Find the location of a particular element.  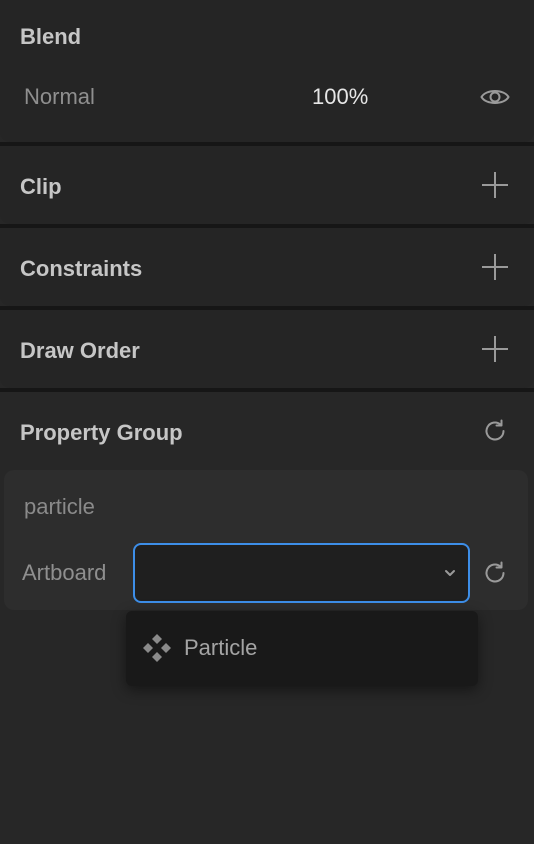

constraints-panel: Constraints is located at coordinates (267, 267).